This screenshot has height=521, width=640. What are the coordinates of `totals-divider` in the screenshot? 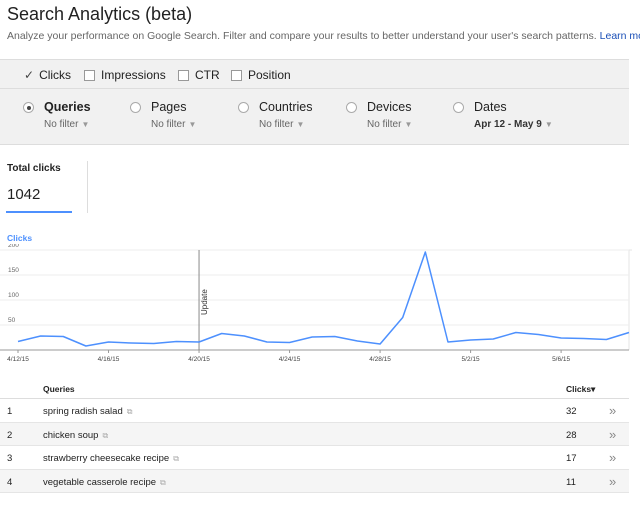 It's located at (87, 187).